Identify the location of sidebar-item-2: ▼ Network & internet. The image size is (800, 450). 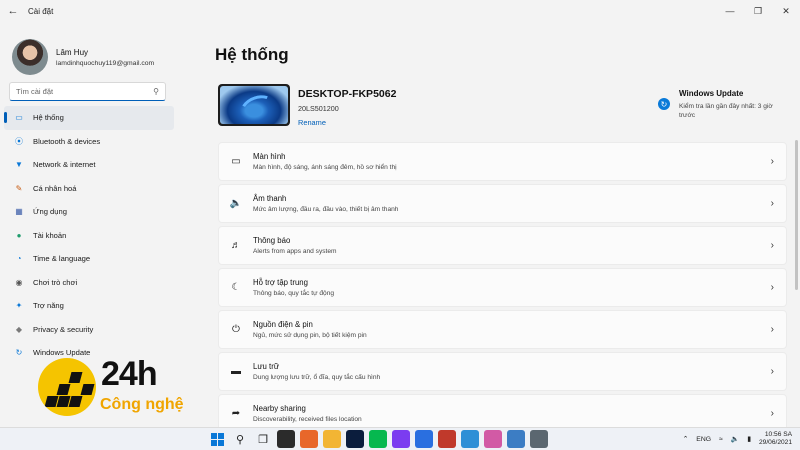
(89, 165).